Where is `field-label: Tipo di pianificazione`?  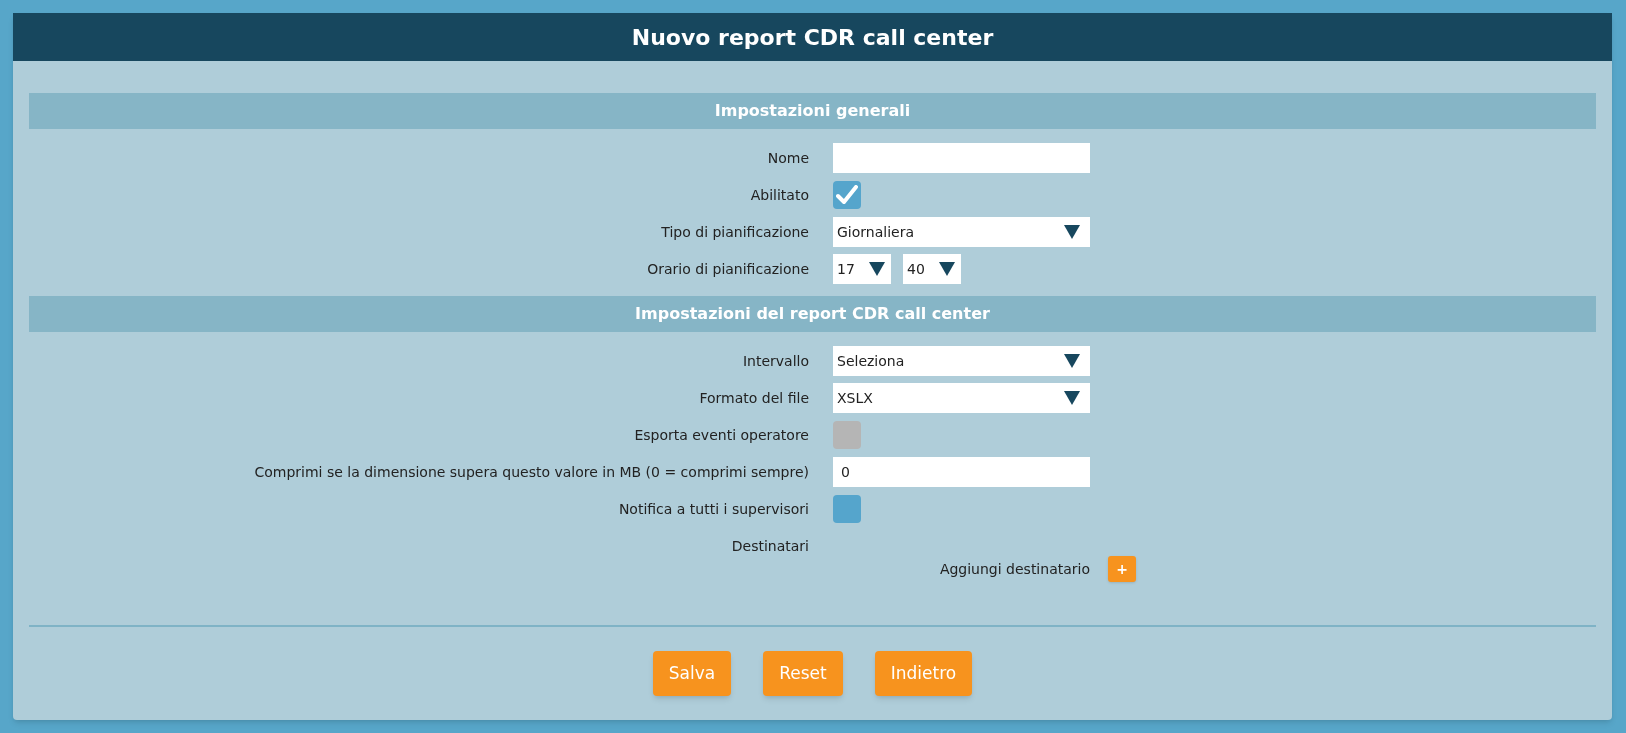
field-label: Tipo di pianificazione is located at coordinates (734, 232).